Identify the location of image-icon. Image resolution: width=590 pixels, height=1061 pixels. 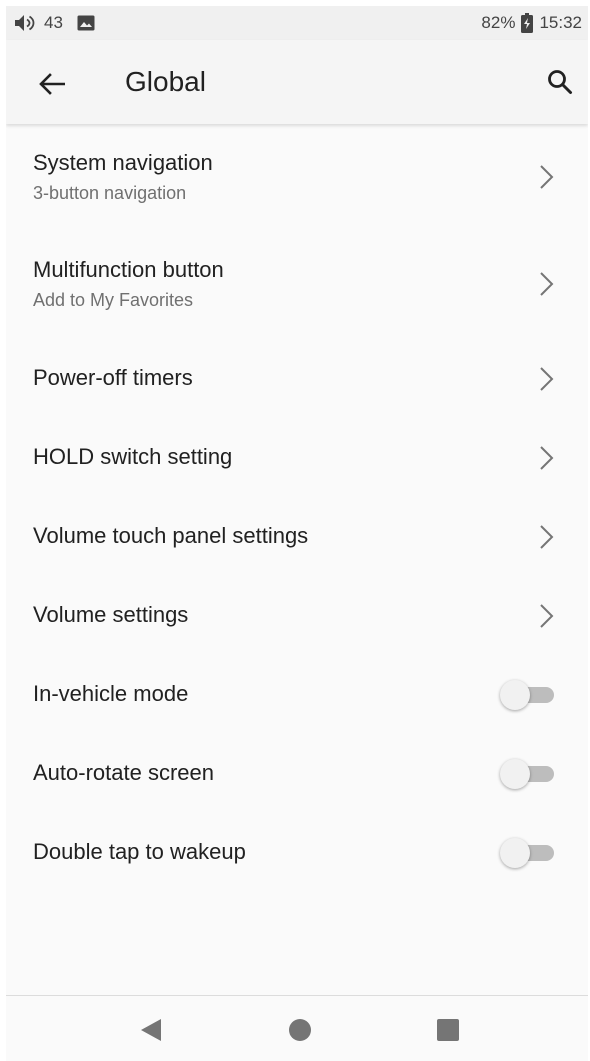
(86, 23).